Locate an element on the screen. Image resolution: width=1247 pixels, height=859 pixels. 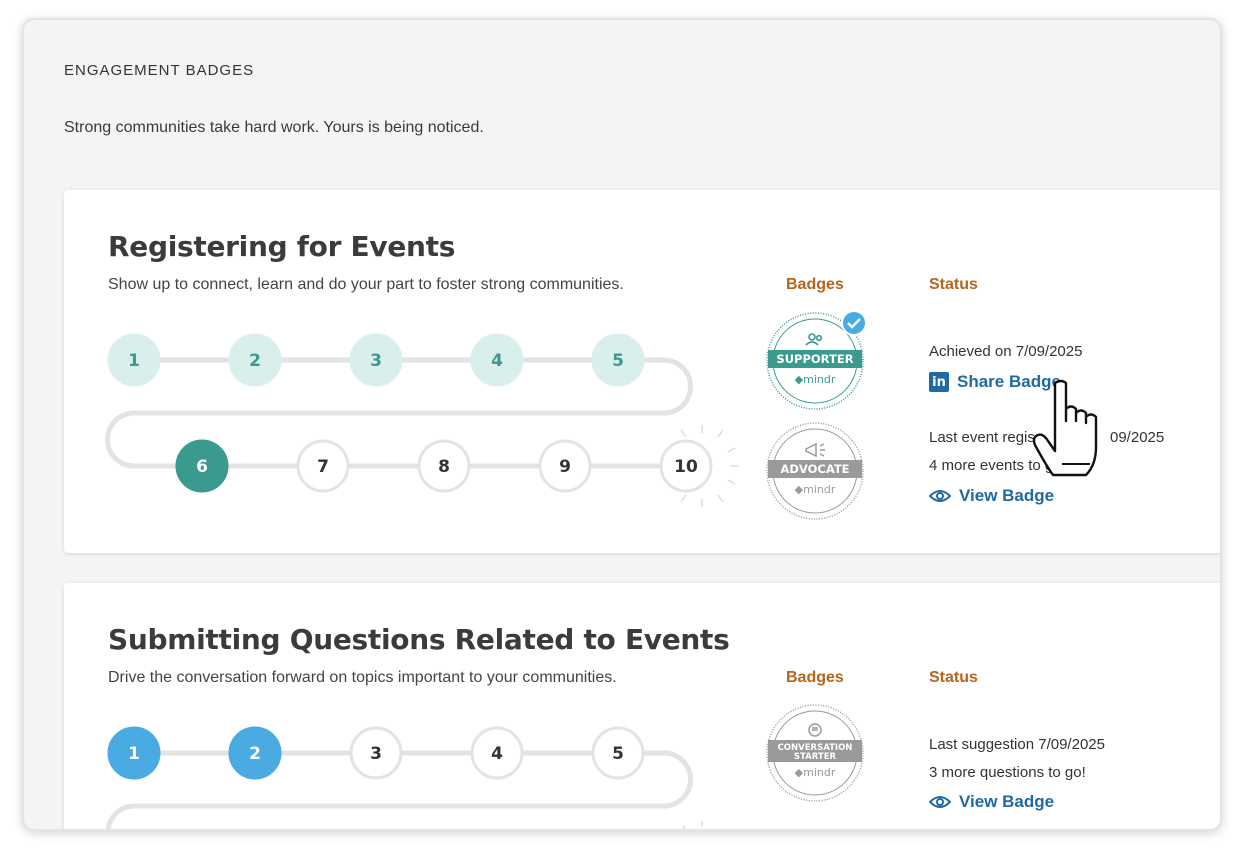
last-suggestion-text: Last suggestion 7/09/2025 is located at coordinates (1017, 744).